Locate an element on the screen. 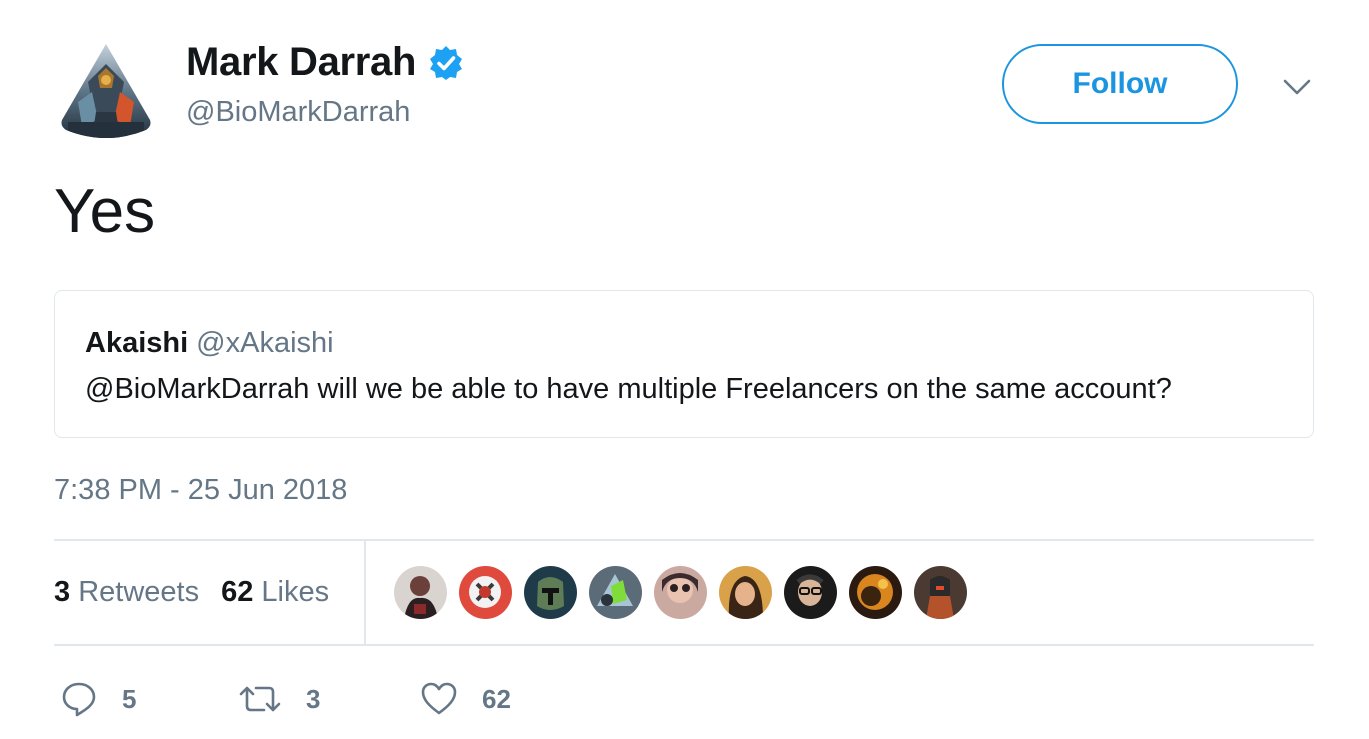 The width and height of the screenshot is (1369, 739). likes-stat-count: 62 is located at coordinates (237, 592).